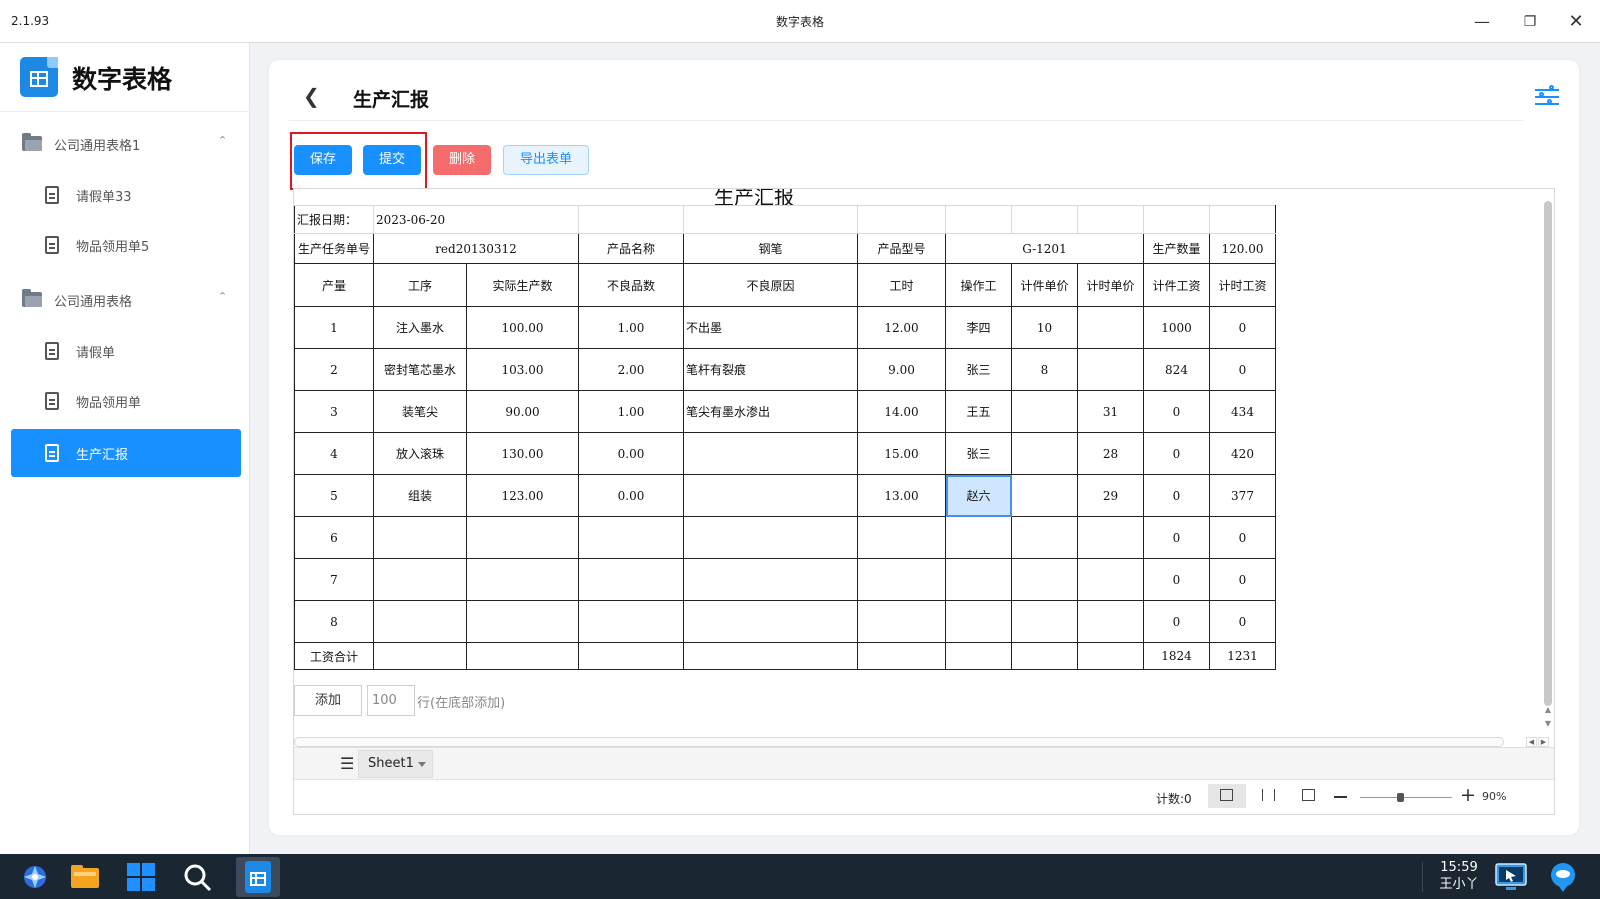 The width and height of the screenshot is (1600, 899). I want to click on zoom-in-icon: +, so click(1468, 795).